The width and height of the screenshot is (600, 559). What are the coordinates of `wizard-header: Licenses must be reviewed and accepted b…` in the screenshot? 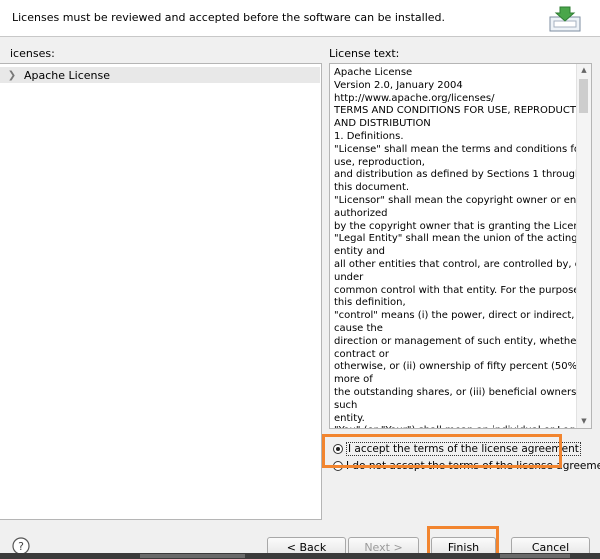 It's located at (300, 18).